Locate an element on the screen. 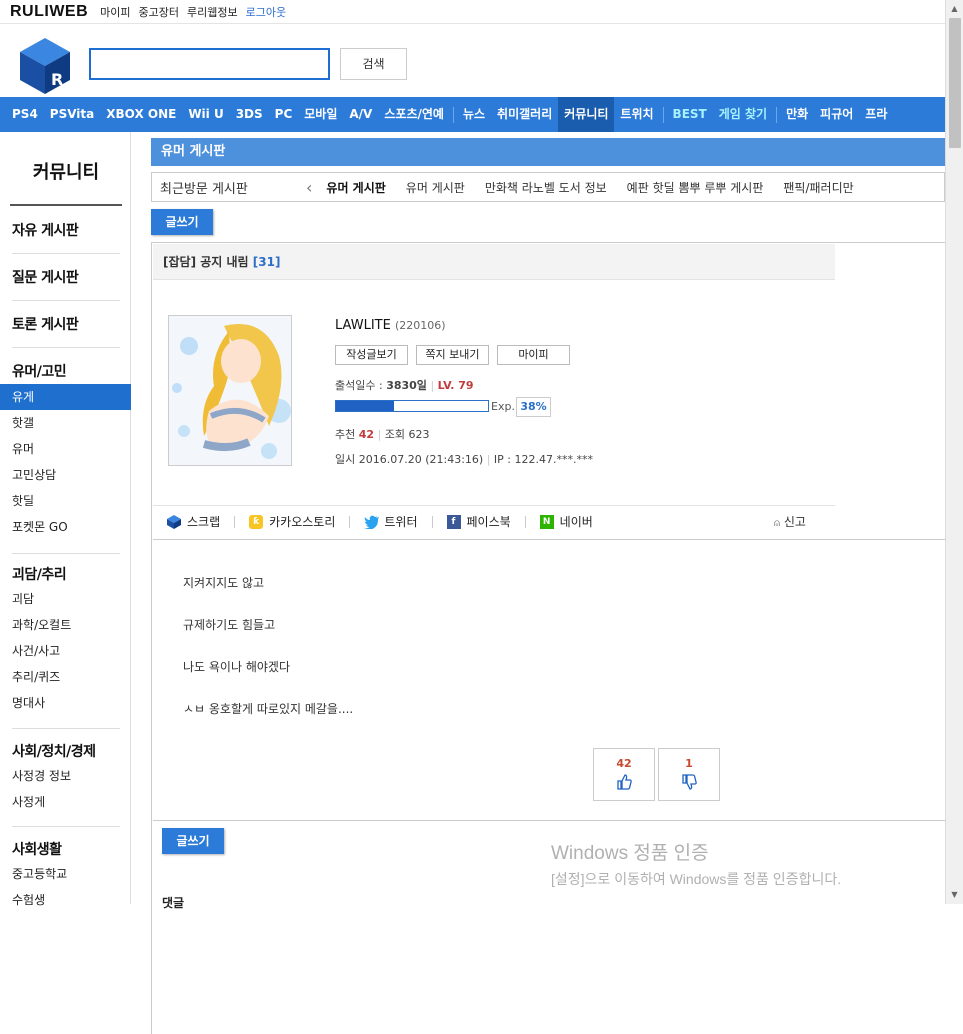  recent-board-item: 만화책 라노벨 도서 정보 is located at coordinates (546, 187).